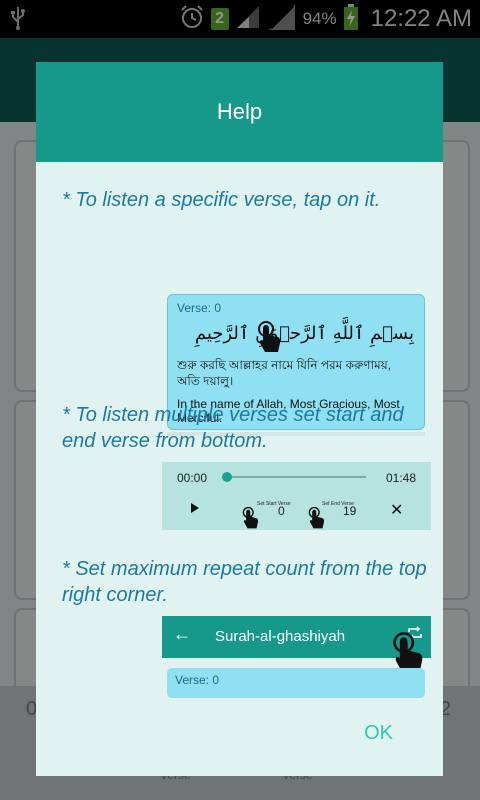  What do you see at coordinates (397, 510) in the screenshot?
I see `close-icon: ✕` at bounding box center [397, 510].